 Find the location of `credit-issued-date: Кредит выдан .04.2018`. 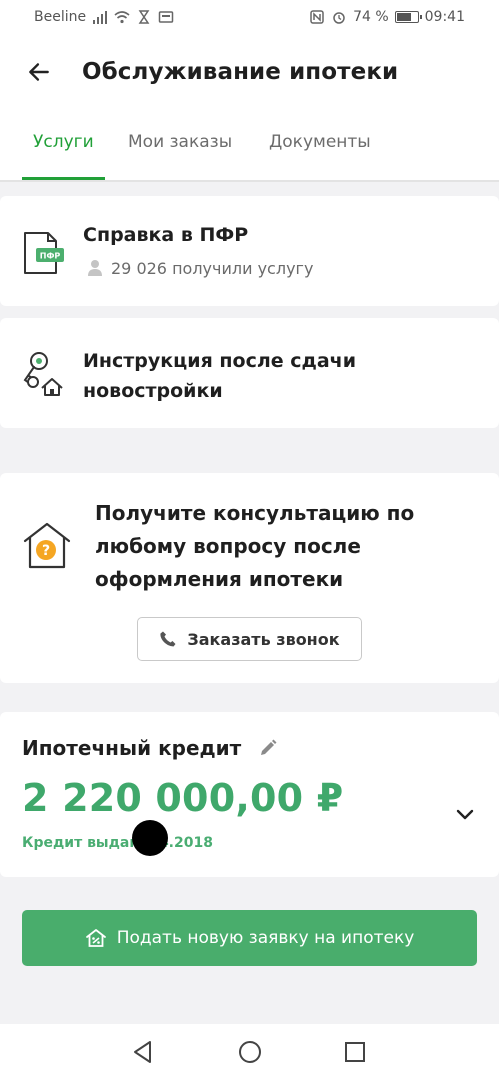

credit-issued-date: Кредит выдан .04.2018 is located at coordinates (117, 843).